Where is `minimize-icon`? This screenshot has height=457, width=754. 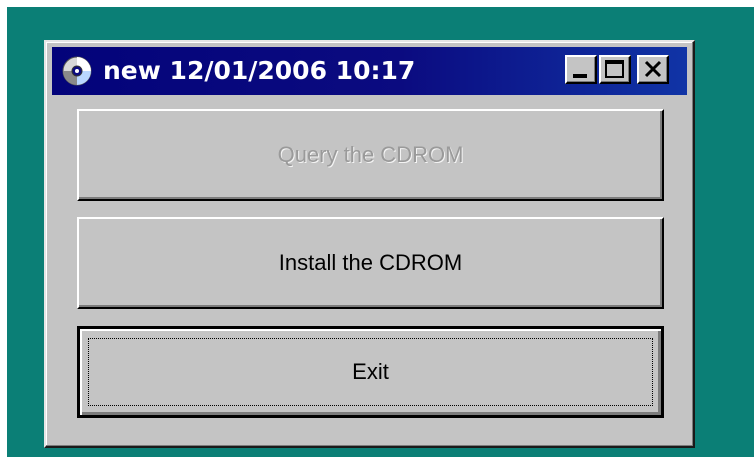 minimize-icon is located at coordinates (580, 76).